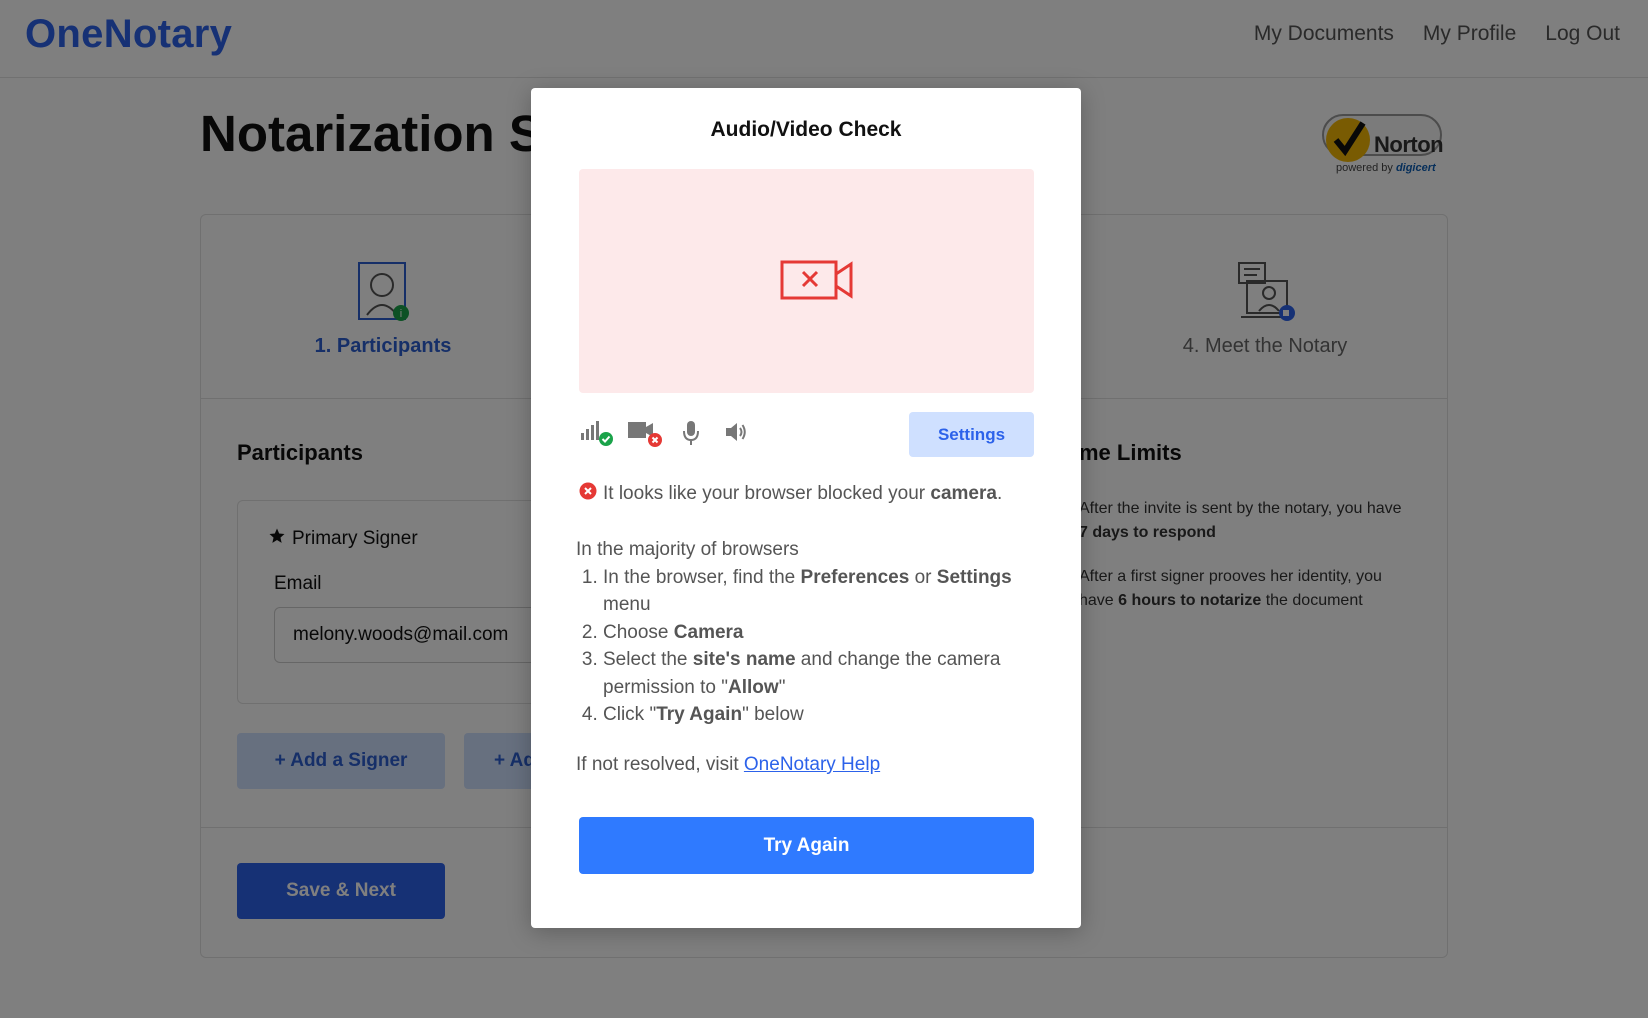  I want to click on onenotary-help-link: OneNotary Help, so click(812, 764).